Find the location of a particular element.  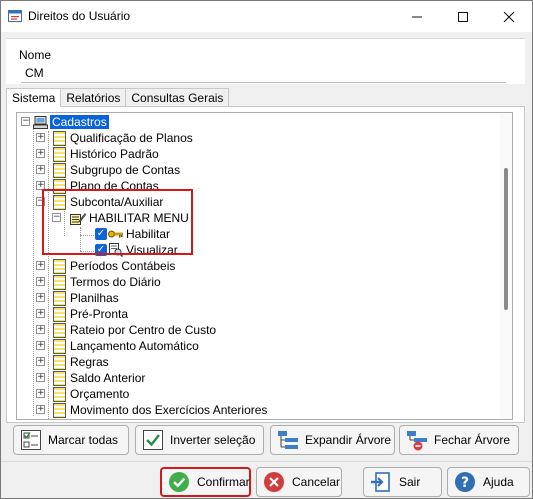

tree-node: + Períodos Contábeis is located at coordinates (106, 266).